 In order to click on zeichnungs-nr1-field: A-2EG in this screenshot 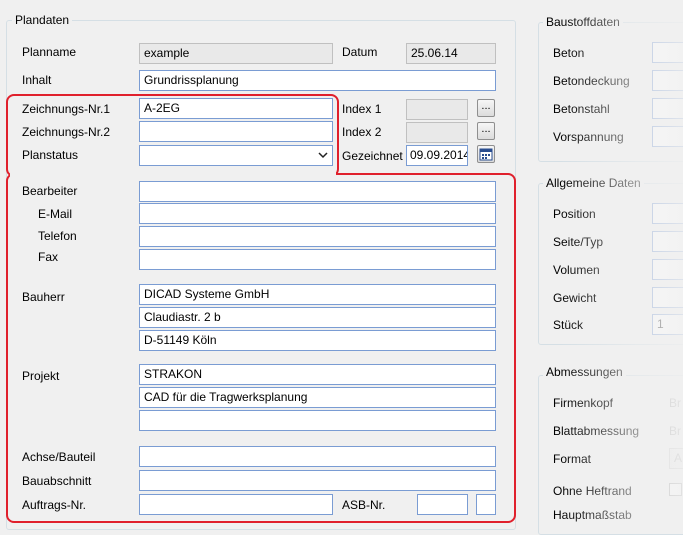, I will do `click(236, 108)`.